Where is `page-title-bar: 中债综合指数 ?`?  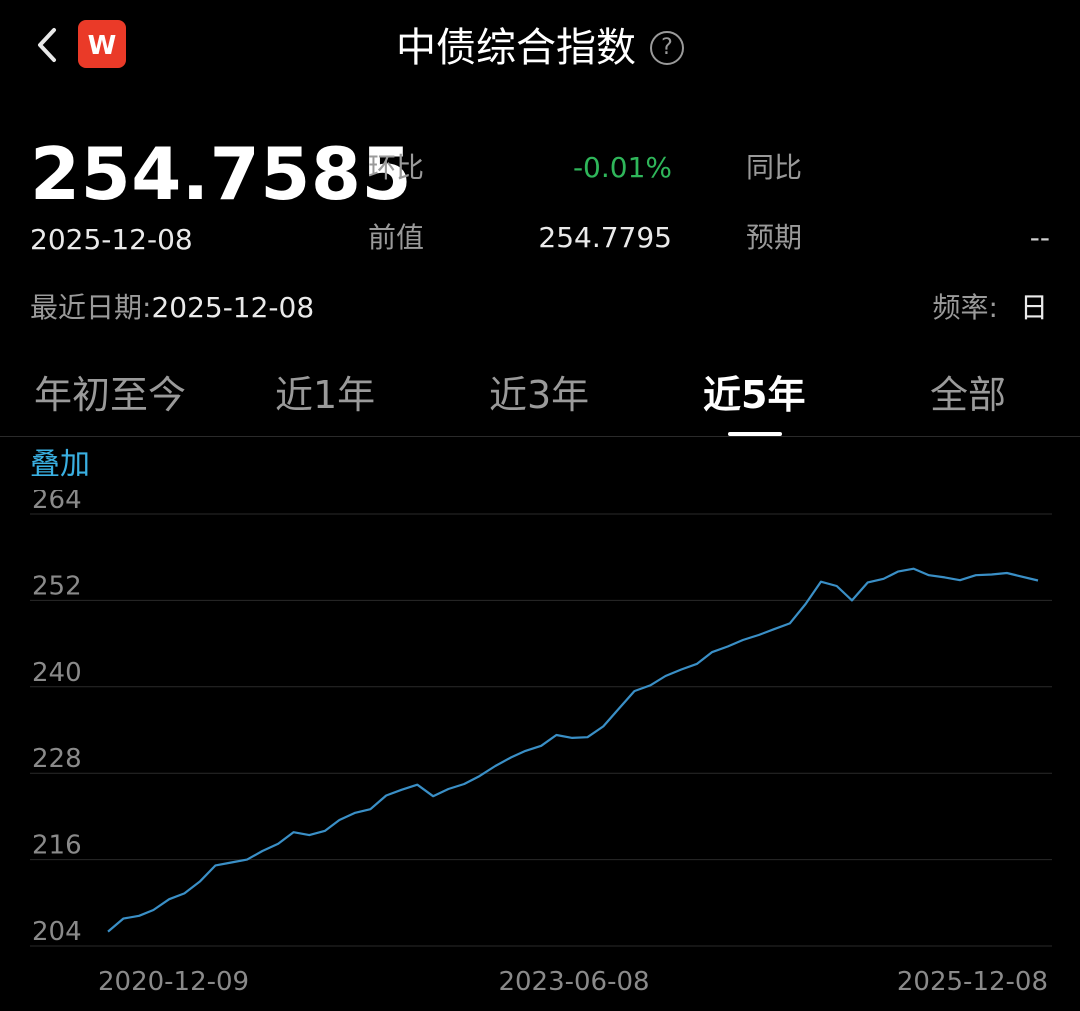
page-title-bar: 中债综合指数 ? is located at coordinates (540, 48).